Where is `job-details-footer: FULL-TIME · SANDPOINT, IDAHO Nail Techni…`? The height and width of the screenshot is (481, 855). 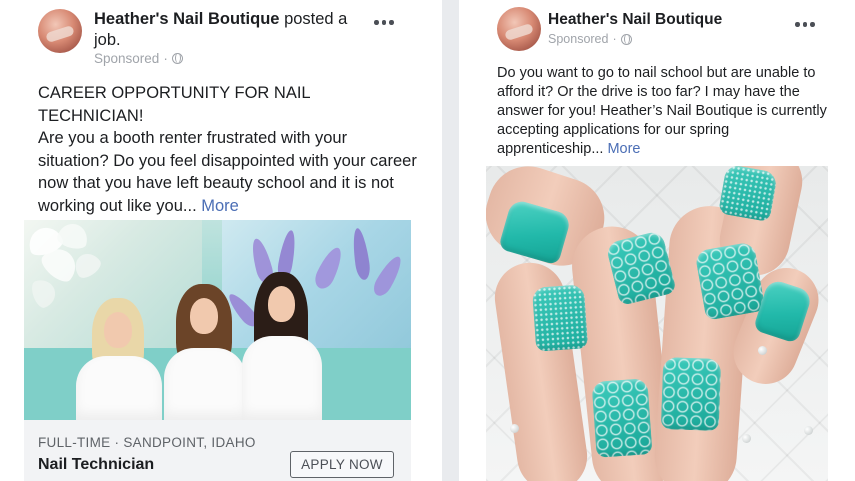 job-details-footer: FULL-TIME · SANDPOINT, IDAHO Nail Techni… is located at coordinates (217, 450).